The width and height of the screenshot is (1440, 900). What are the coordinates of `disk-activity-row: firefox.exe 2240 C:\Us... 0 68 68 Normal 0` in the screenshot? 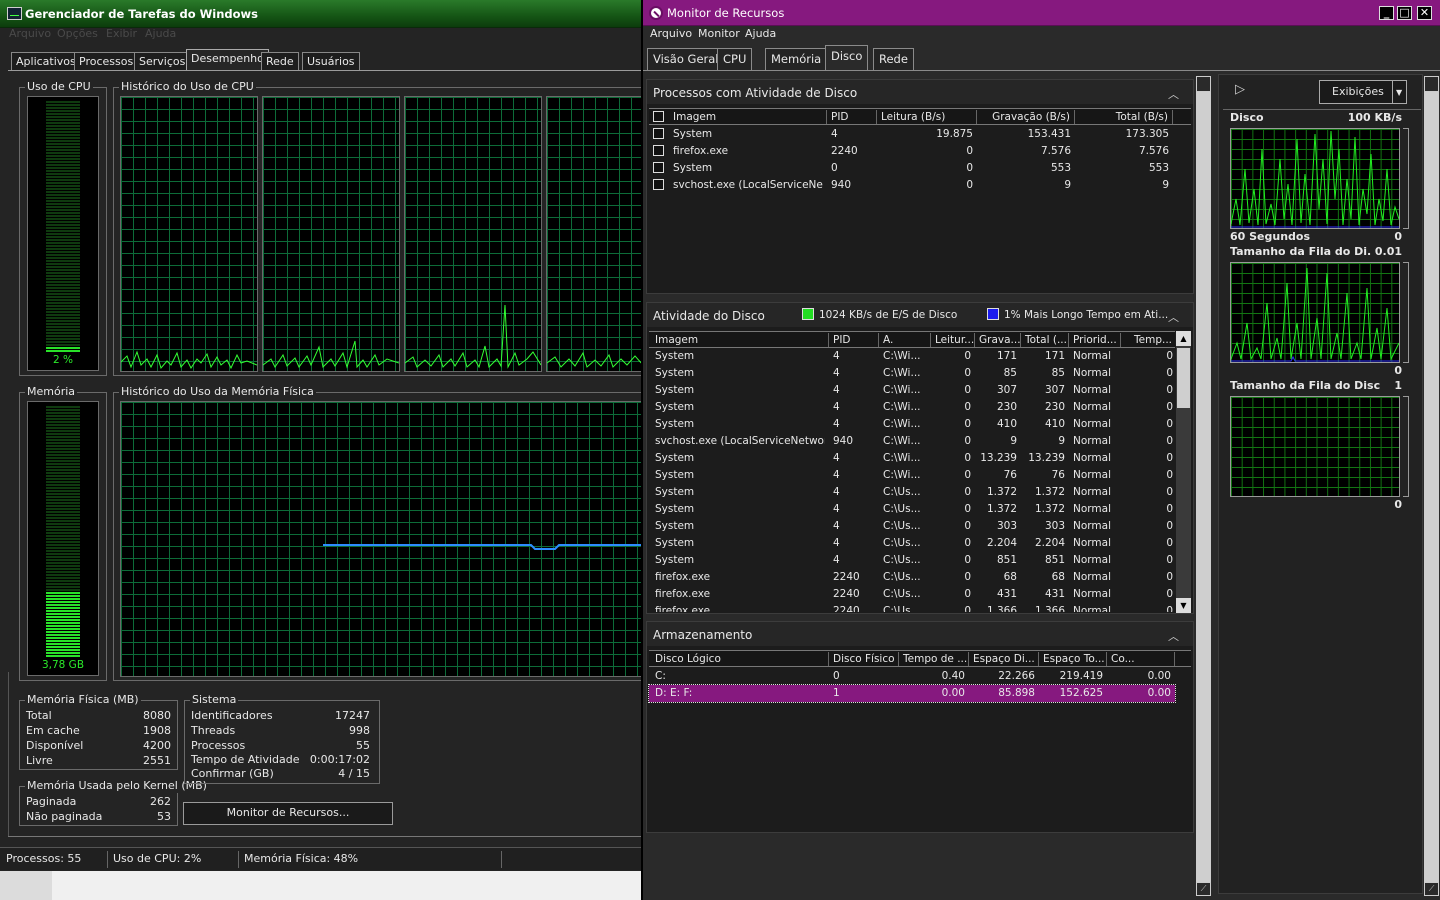 It's located at (911, 577).